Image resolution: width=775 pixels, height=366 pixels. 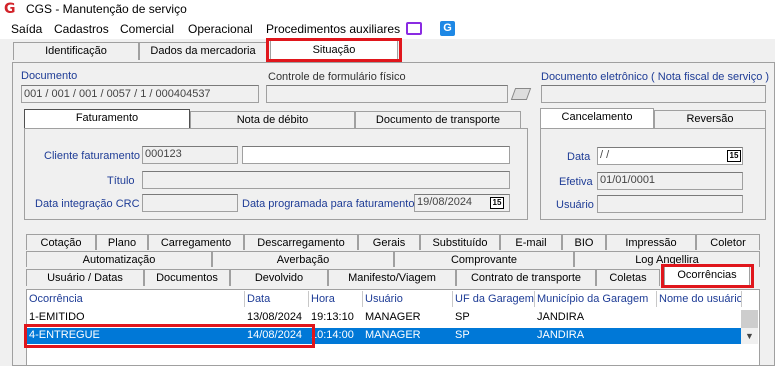 I want to click on menu-saida: Saída, so click(x=26, y=29).